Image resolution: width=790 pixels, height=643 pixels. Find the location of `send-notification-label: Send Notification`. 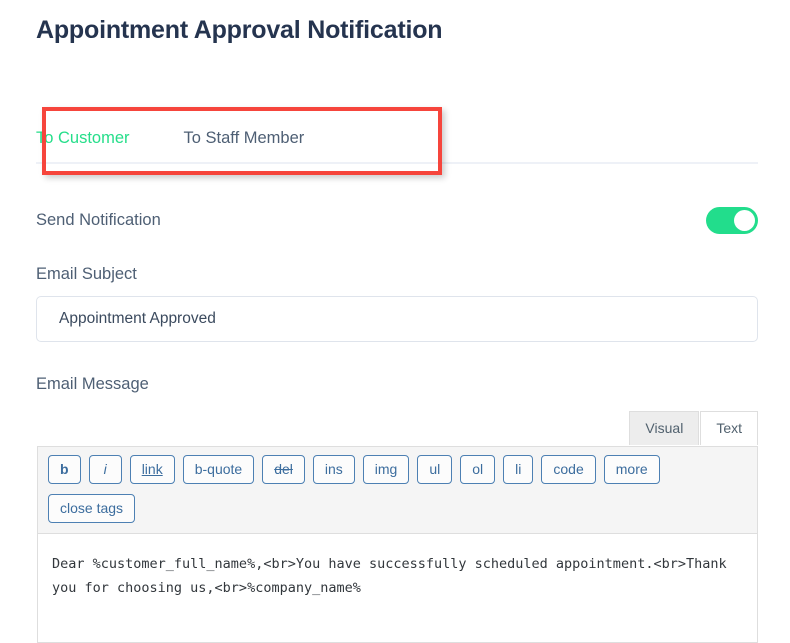

send-notification-label: Send Notification is located at coordinates (98, 220).